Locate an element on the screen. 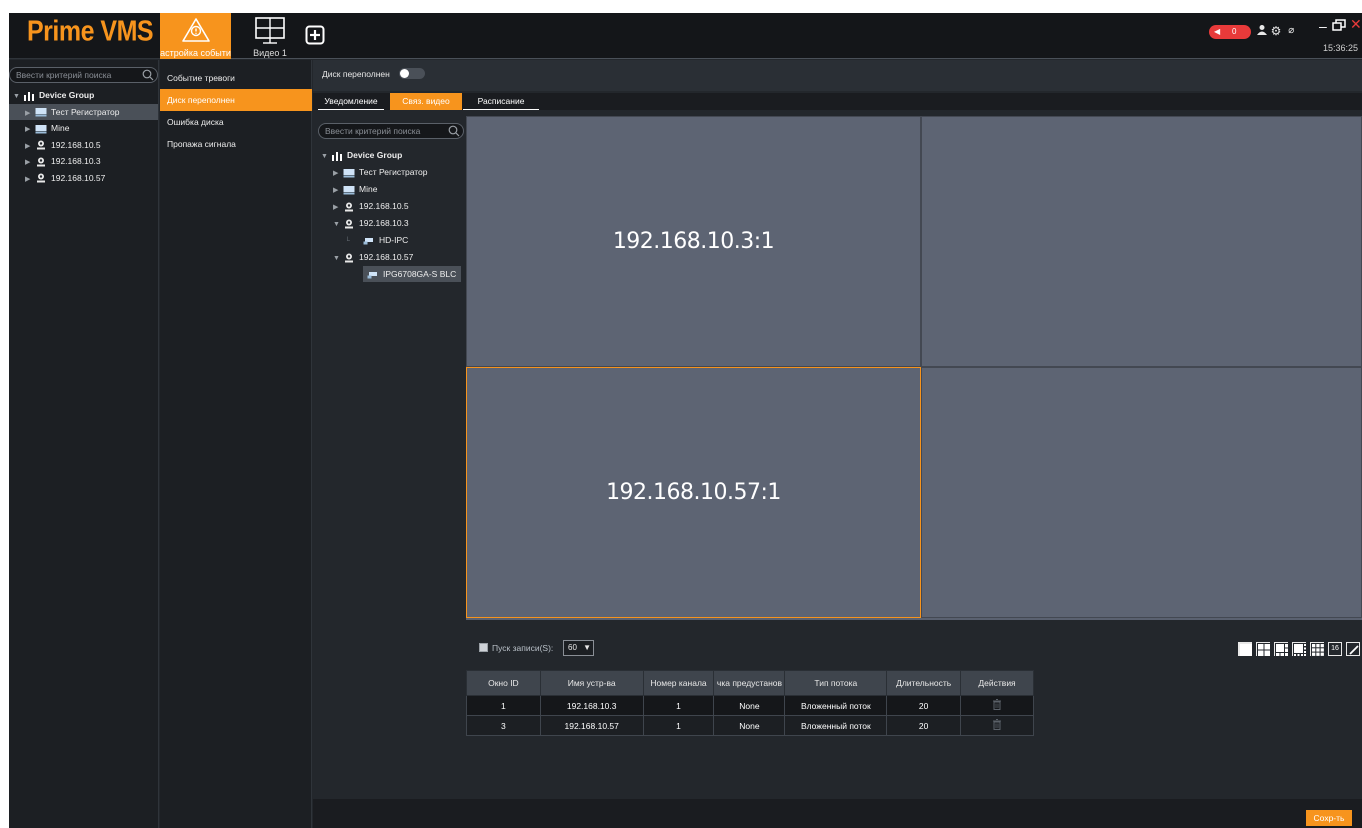 This screenshot has height=828, width=1362. tree-item: └IPG6708GA-S BLC is located at coordinates (412, 274).